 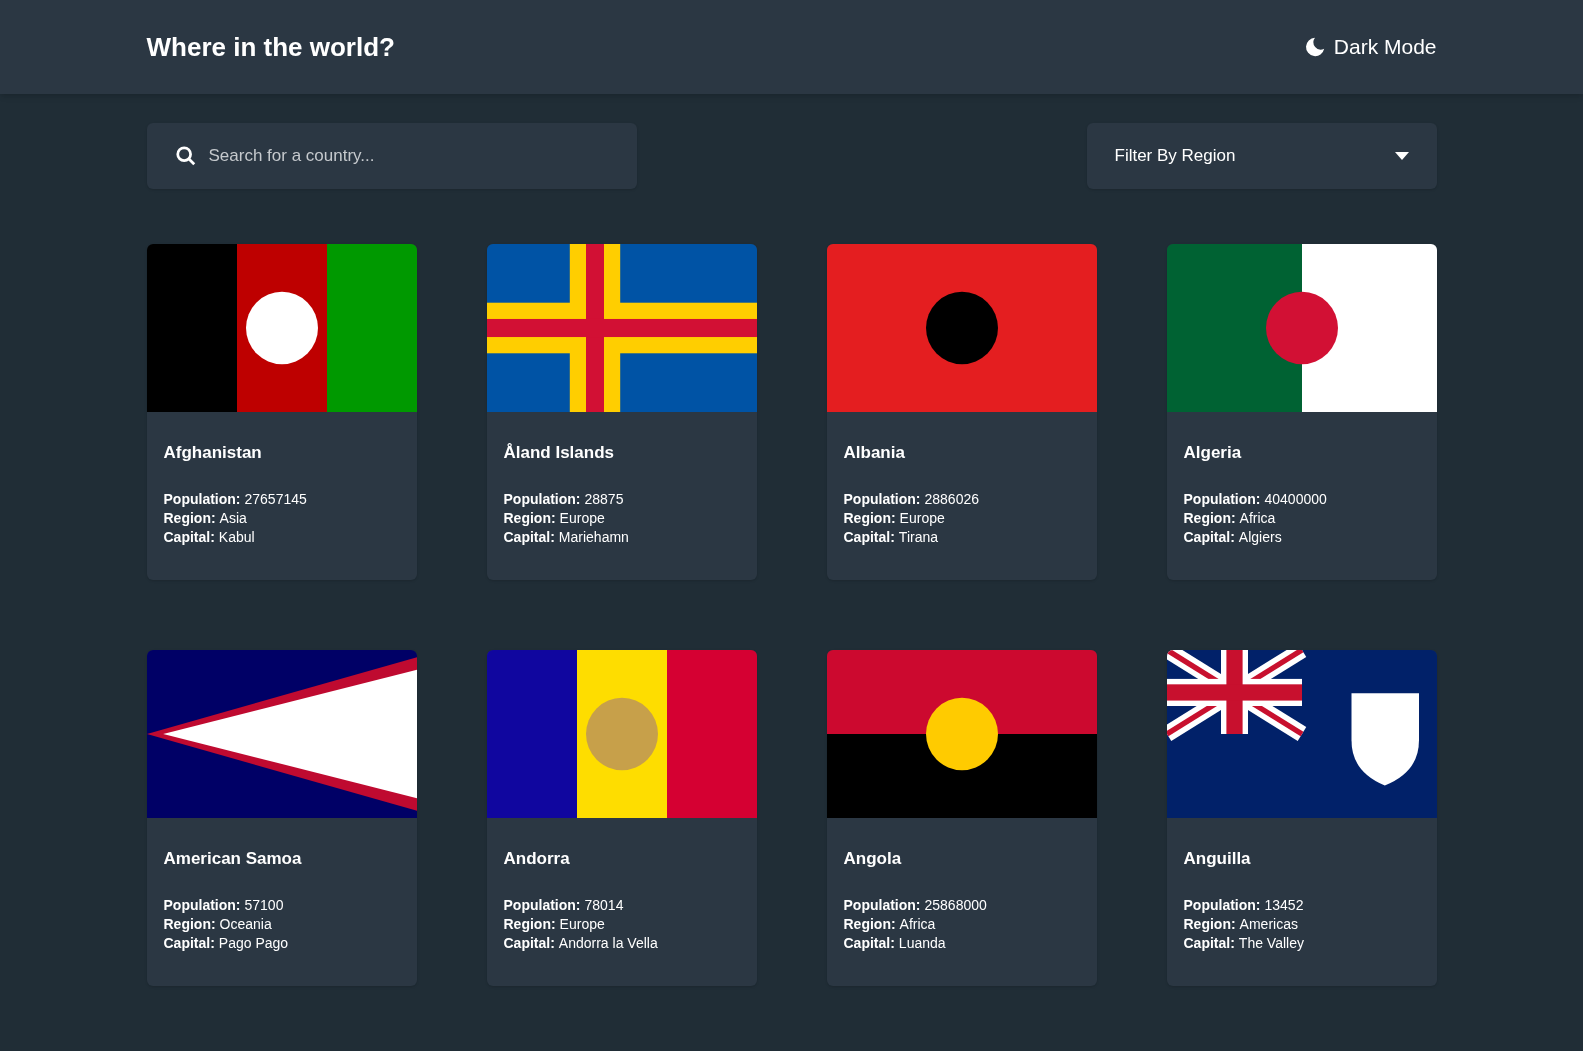 I want to click on detail-value: 27657145, so click(x=275, y=499).